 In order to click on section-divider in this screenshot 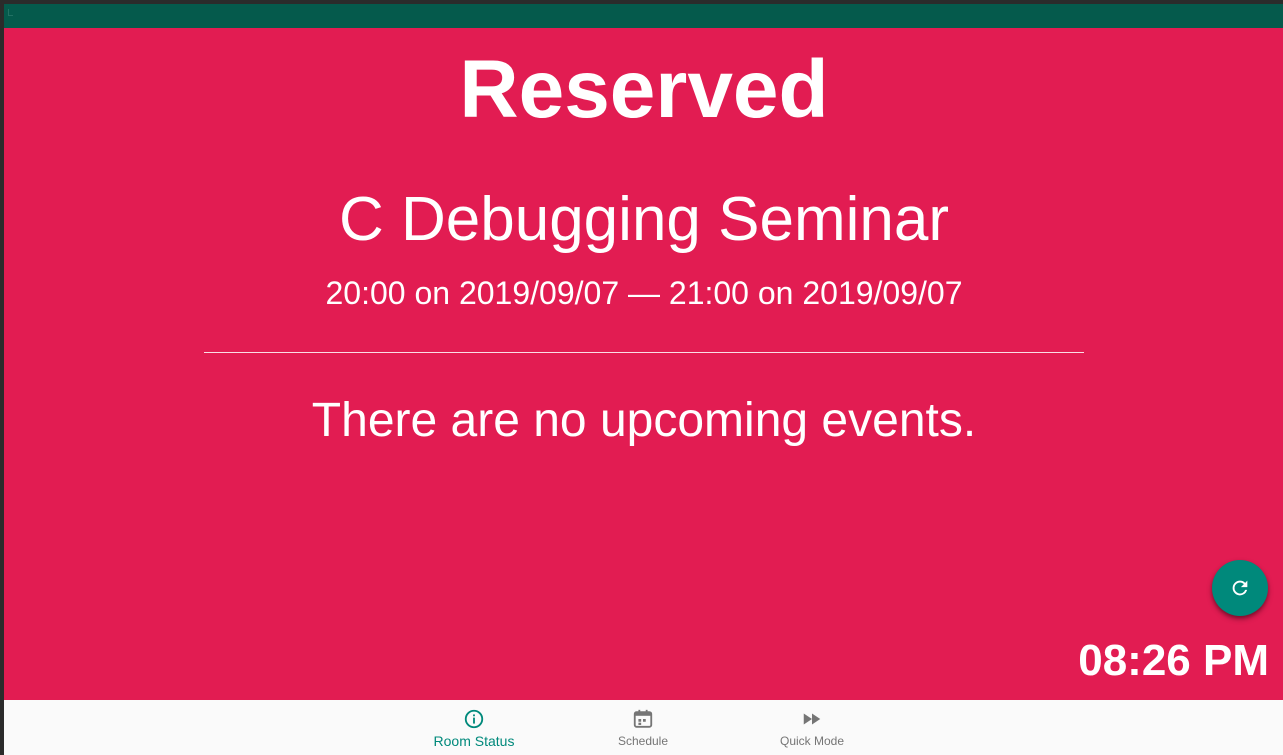, I will do `click(644, 352)`.